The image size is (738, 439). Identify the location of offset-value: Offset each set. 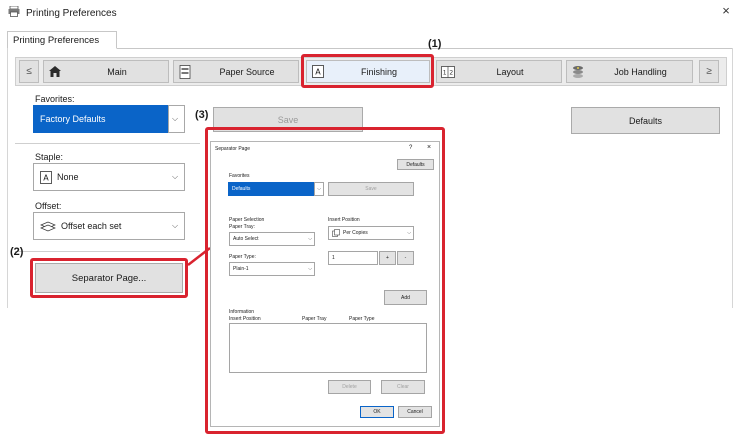
(91, 226).